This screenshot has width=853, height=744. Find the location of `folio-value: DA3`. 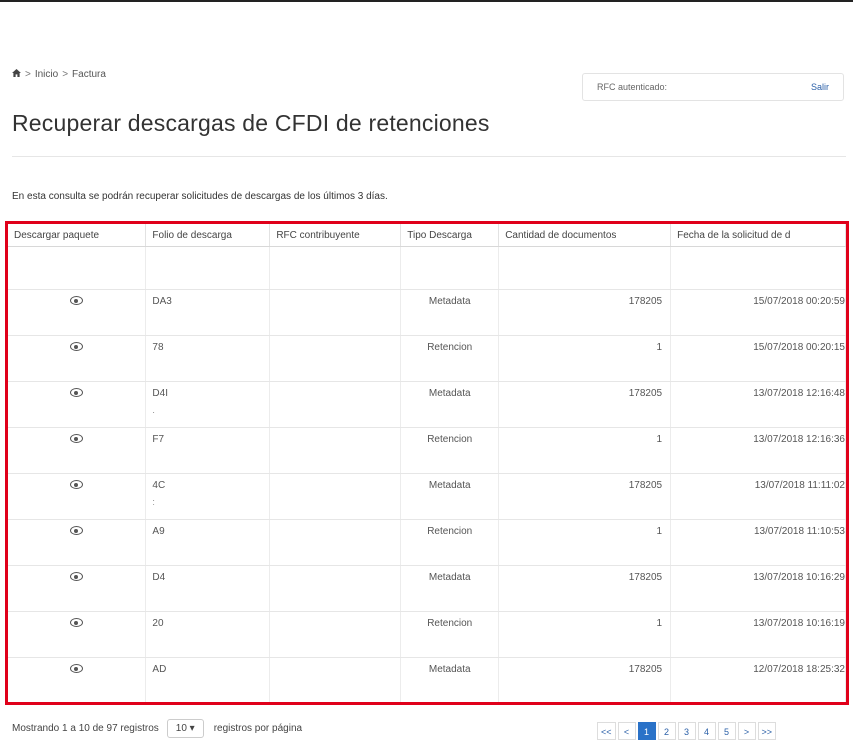

folio-value: DA3 is located at coordinates (162, 301).